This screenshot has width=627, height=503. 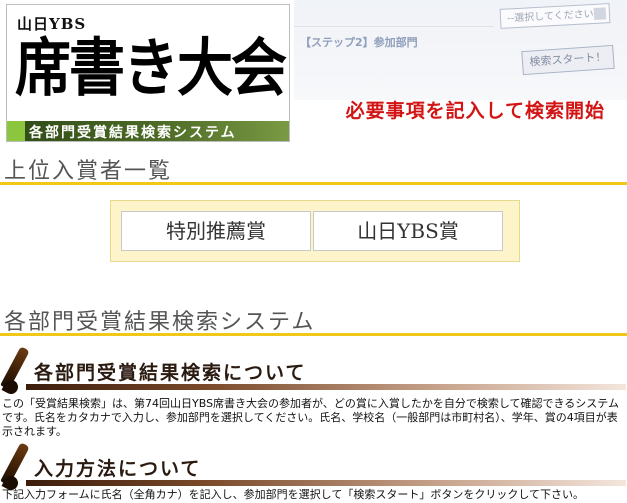 I want to click on ranking-heading: 上位入賞者一覧, so click(x=88, y=171).